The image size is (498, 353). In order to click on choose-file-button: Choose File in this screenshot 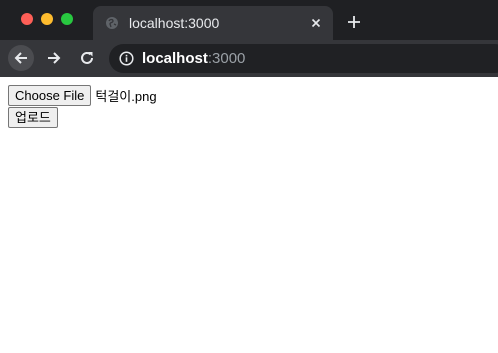, I will do `click(50, 95)`.